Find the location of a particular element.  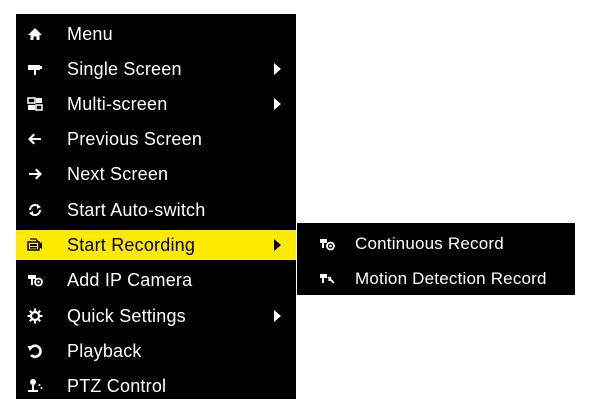

menu-item-ptz-control: PTZ Control is located at coordinates (156, 386).